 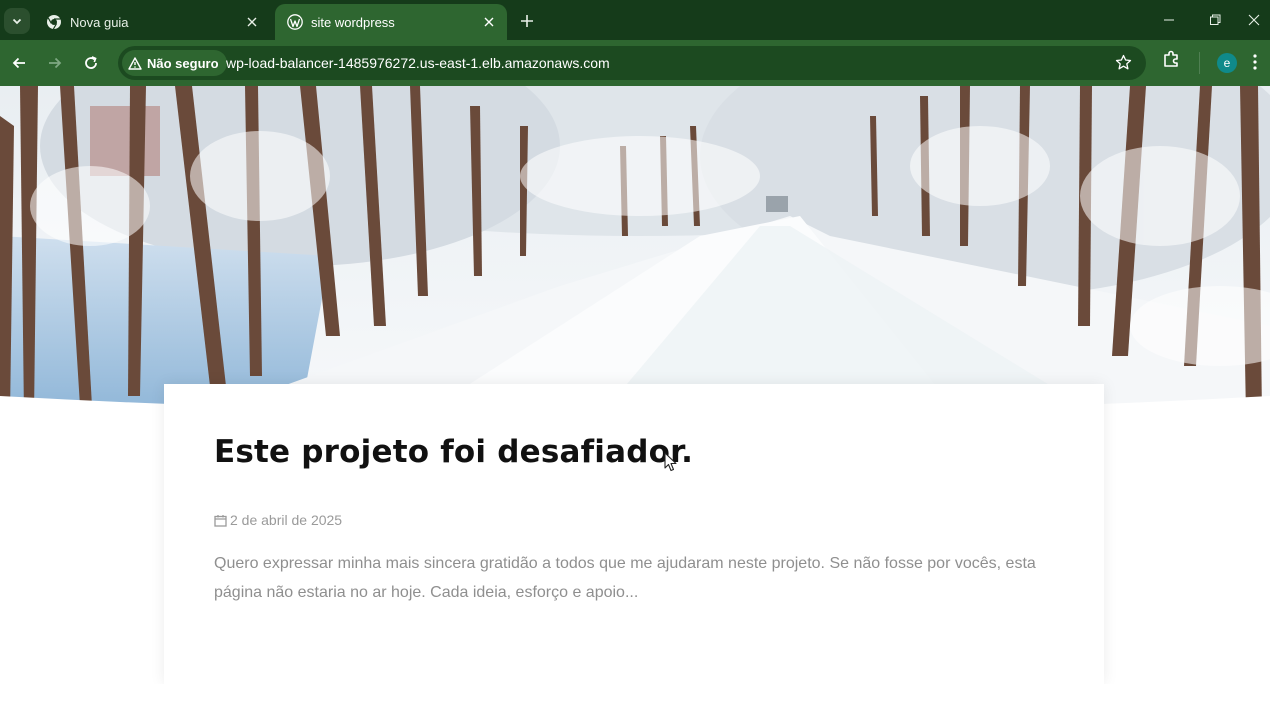 I want to click on calendar-icon, so click(x=220, y=520).